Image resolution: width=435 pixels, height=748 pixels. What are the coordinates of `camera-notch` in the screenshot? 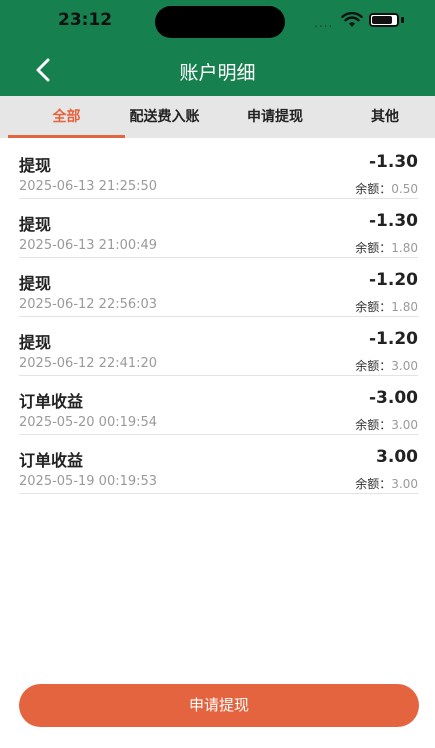 It's located at (220, 22).